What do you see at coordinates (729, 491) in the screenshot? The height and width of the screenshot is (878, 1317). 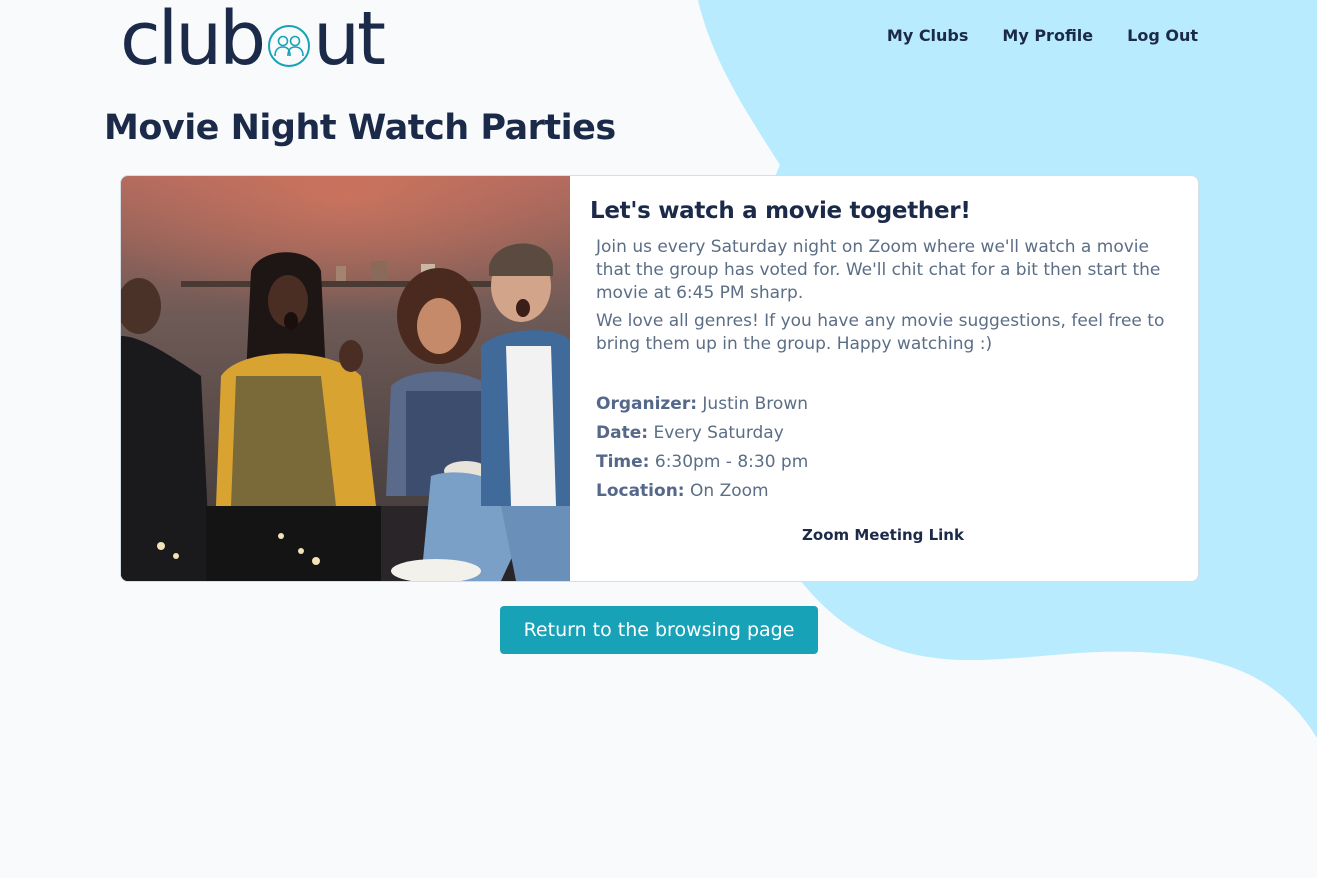 I see `detail-value: On Zoom` at bounding box center [729, 491].